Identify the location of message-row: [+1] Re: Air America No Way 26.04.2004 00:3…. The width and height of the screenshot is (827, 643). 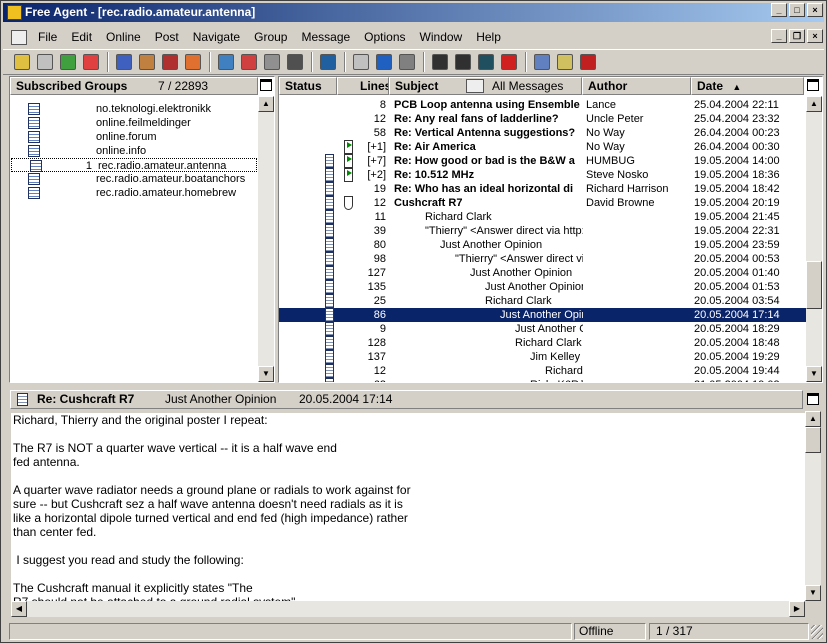
(542, 147).